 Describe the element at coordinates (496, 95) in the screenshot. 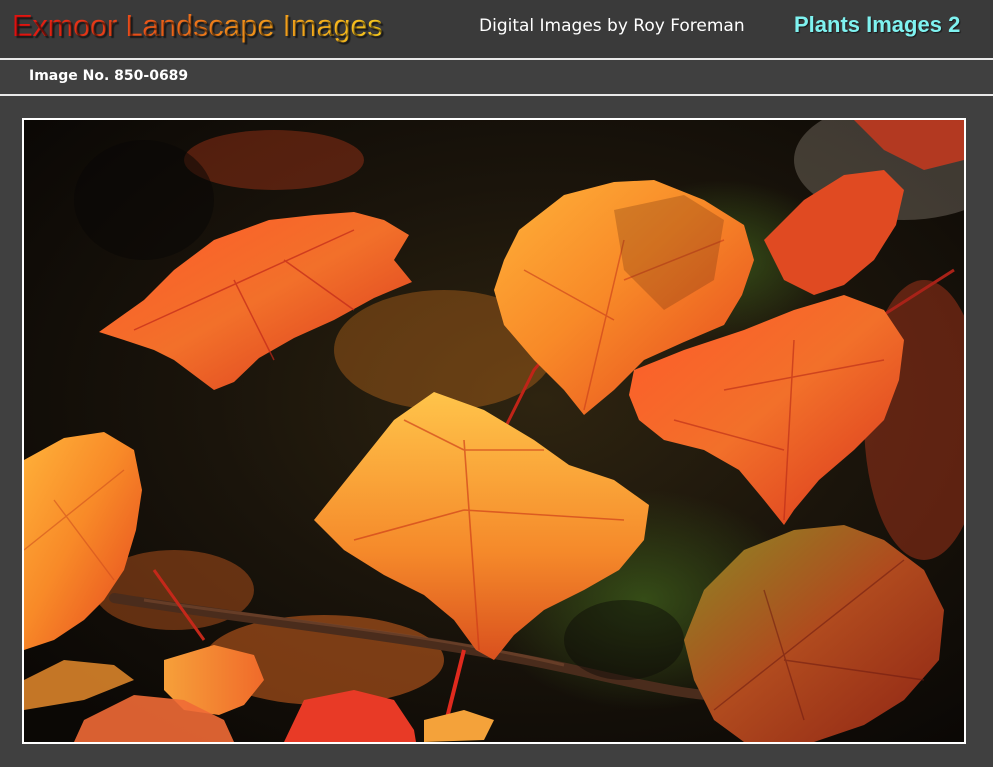

I see `info-bar-divider` at that location.